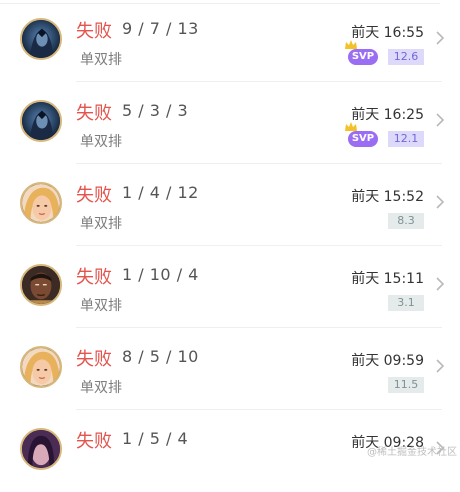  I want to click on match-time: 前天 15:52, so click(387, 197).